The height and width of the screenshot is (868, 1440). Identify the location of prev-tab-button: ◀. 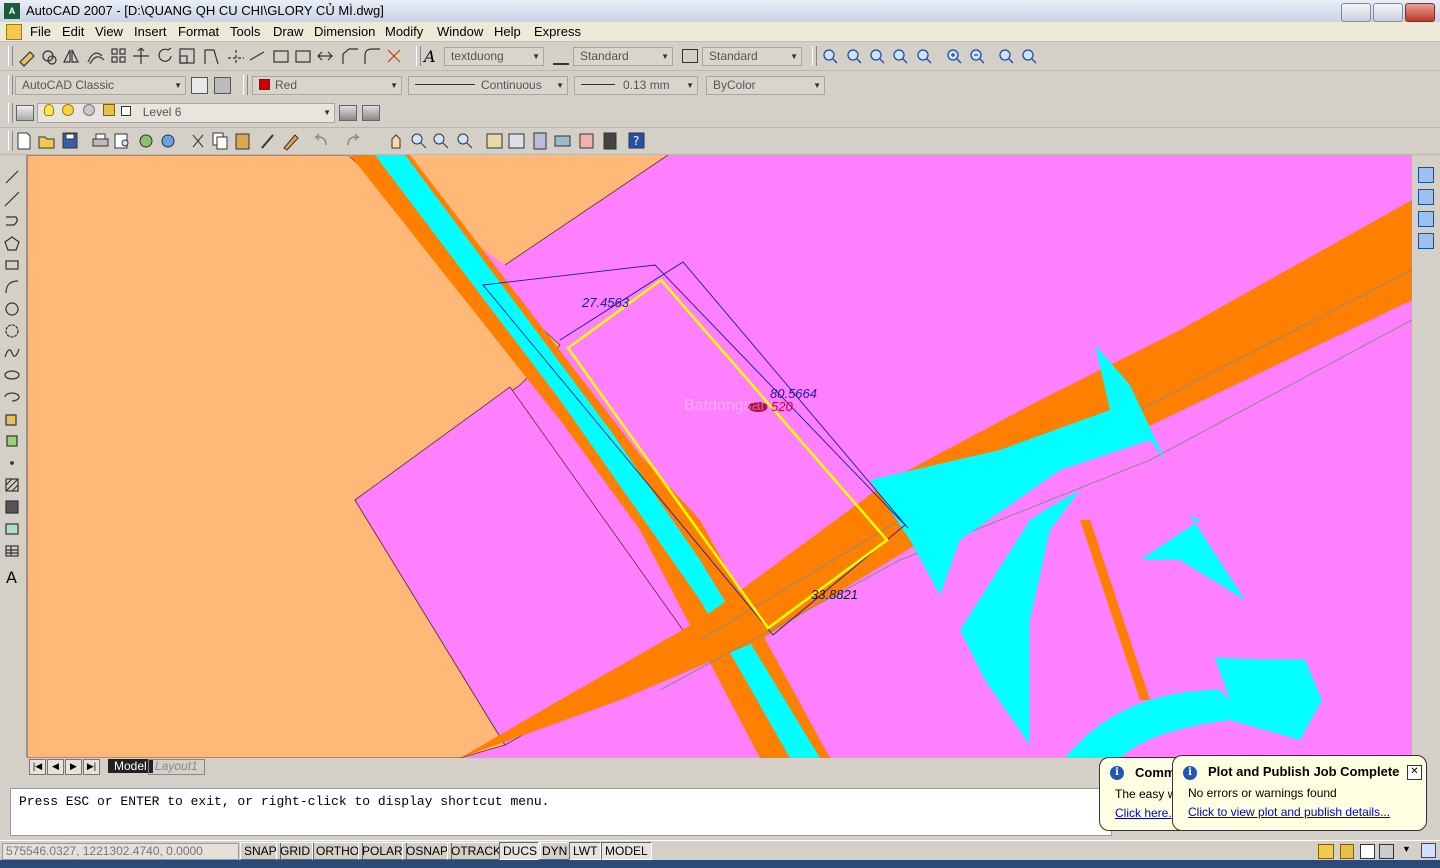
(55, 767).